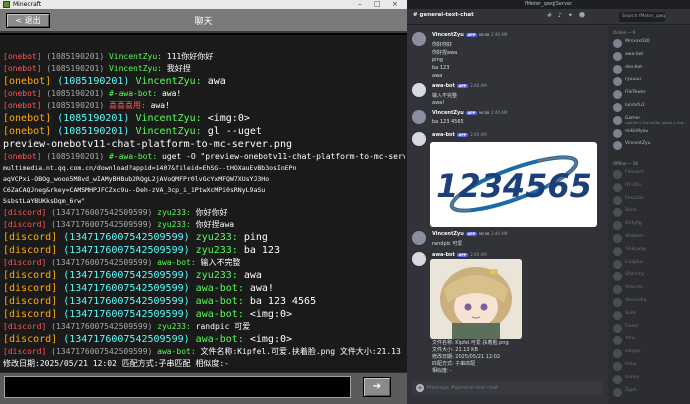 The width and height of the screenshot is (690, 404). I want to click on logo-graphic: 1234565, so click(514, 184).